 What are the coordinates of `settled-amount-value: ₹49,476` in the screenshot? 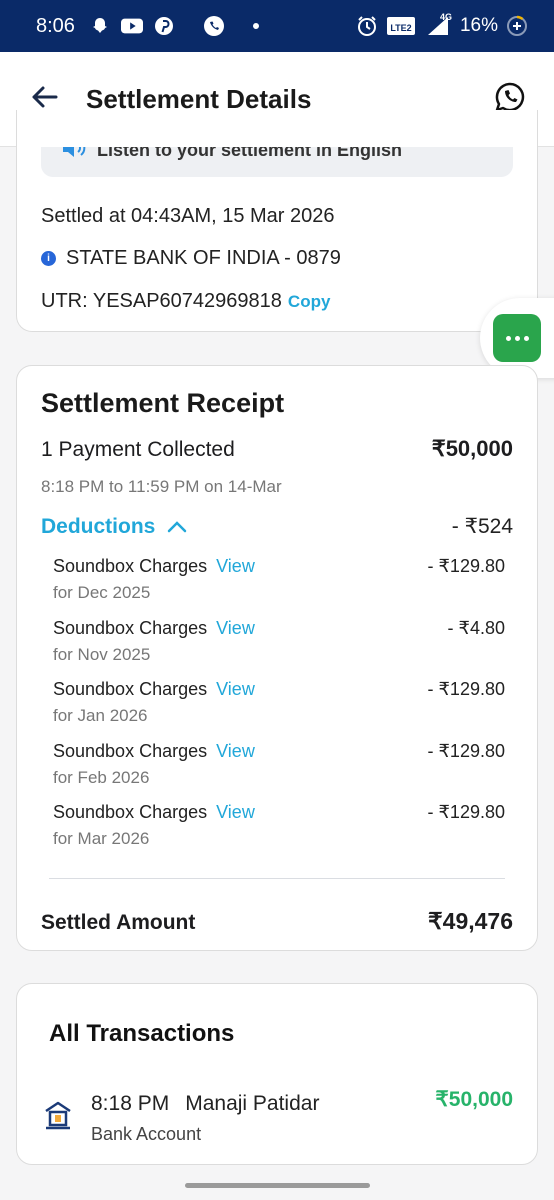 It's located at (470, 921).